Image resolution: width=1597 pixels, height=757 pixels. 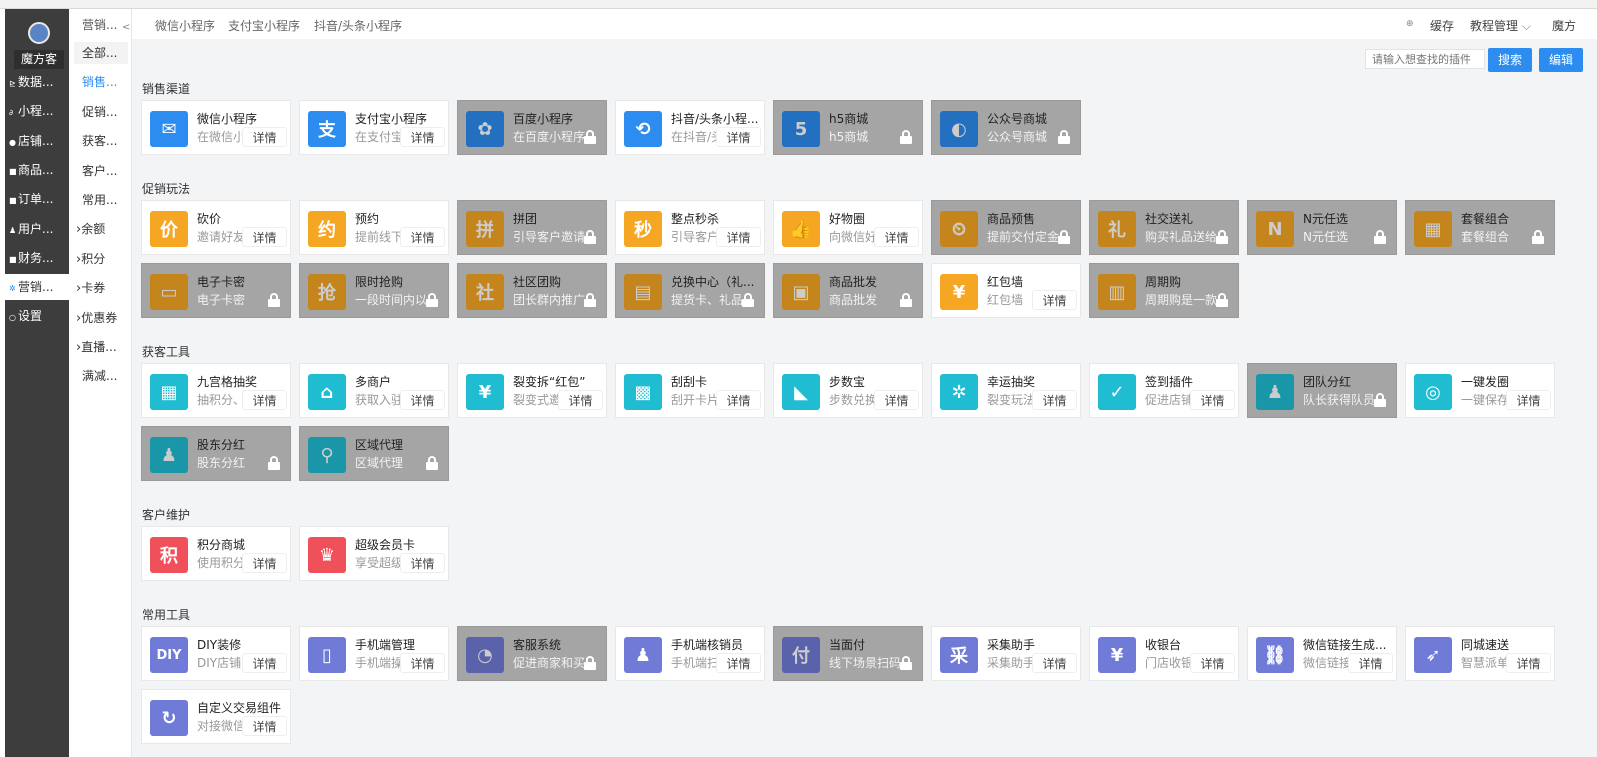 What do you see at coordinates (216, 453) in the screenshot?
I see `plugin-card: ♟ 股东分红 股东分红` at bounding box center [216, 453].